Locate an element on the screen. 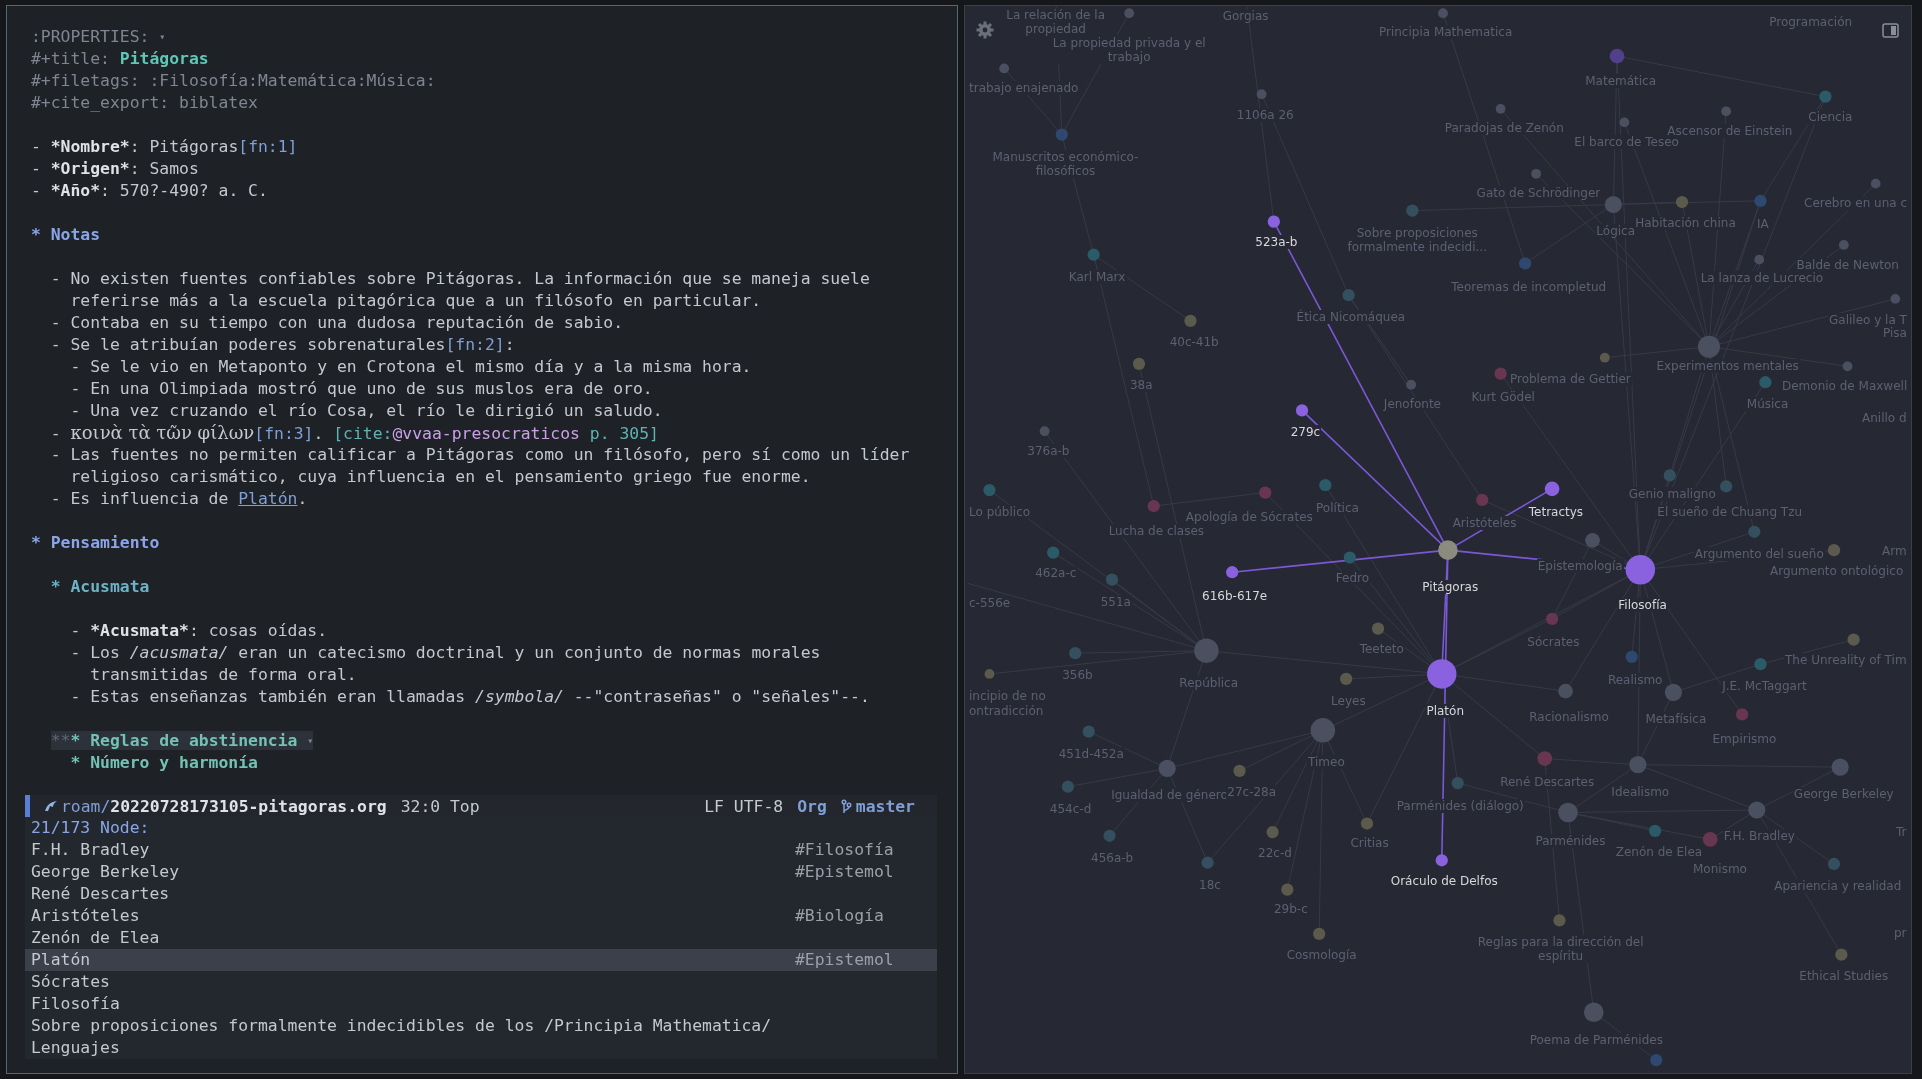  code-line: - *Año*: 570?-490? a. C. is located at coordinates (150, 191).